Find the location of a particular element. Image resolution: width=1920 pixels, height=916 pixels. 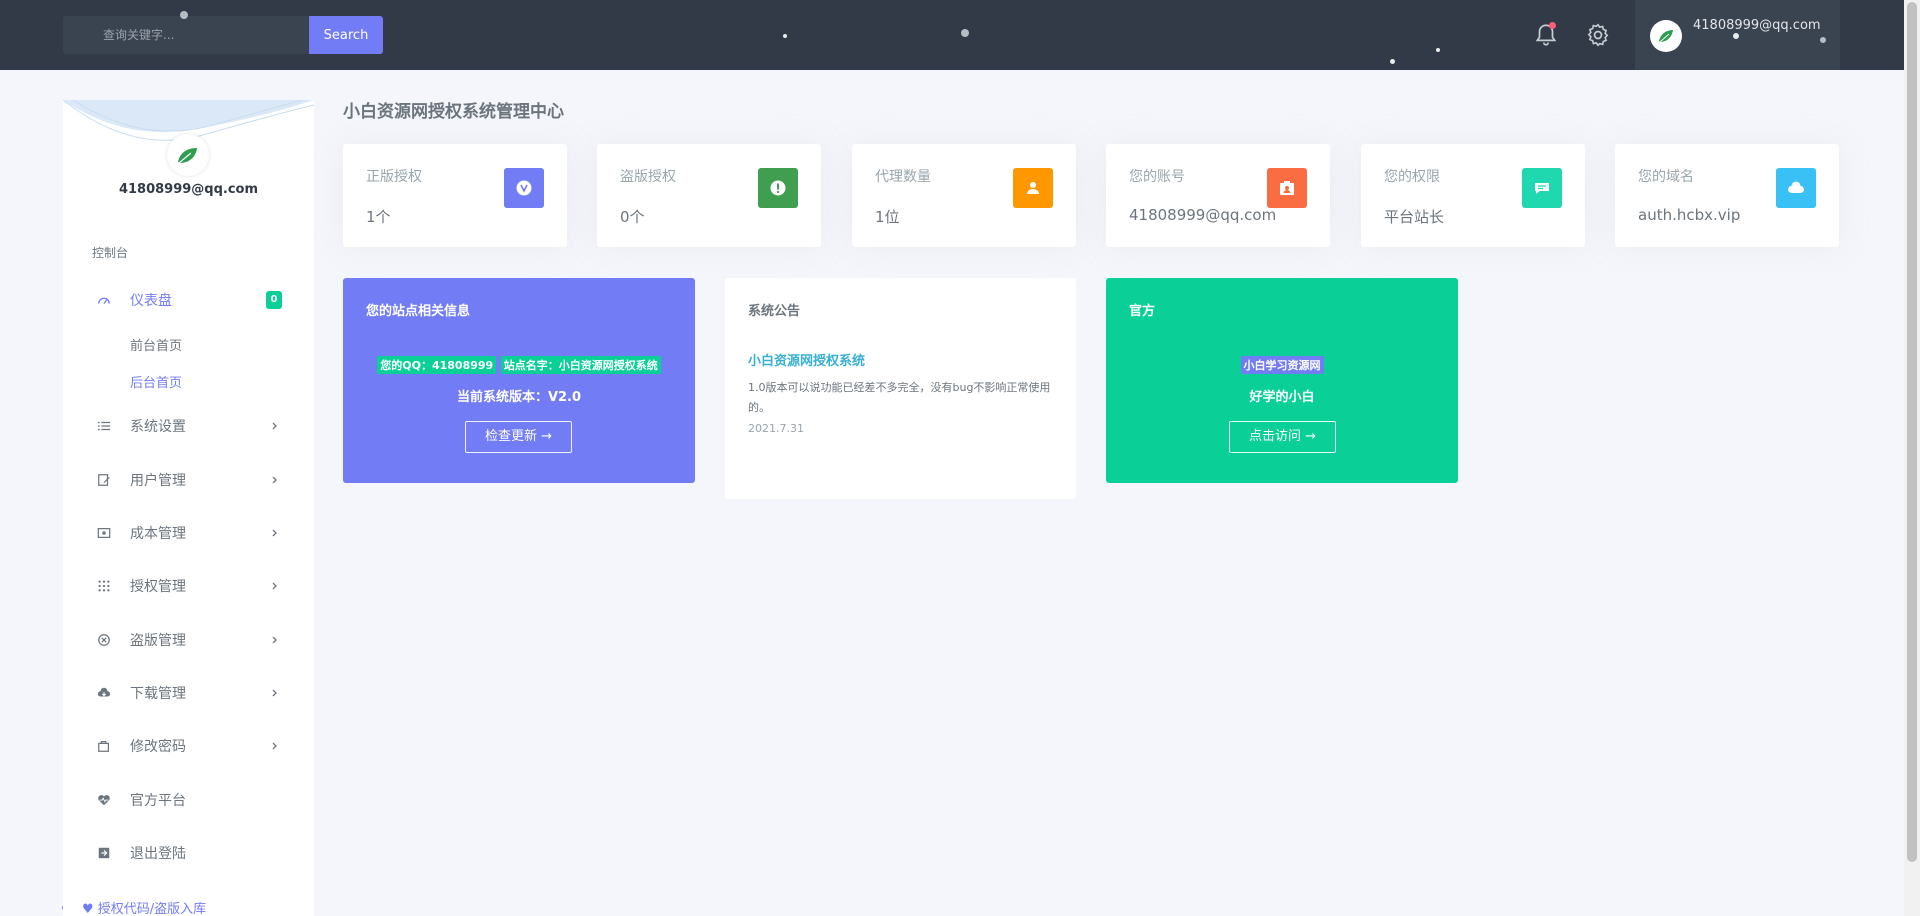

stat-value: 平台站长 is located at coordinates (1414, 217).